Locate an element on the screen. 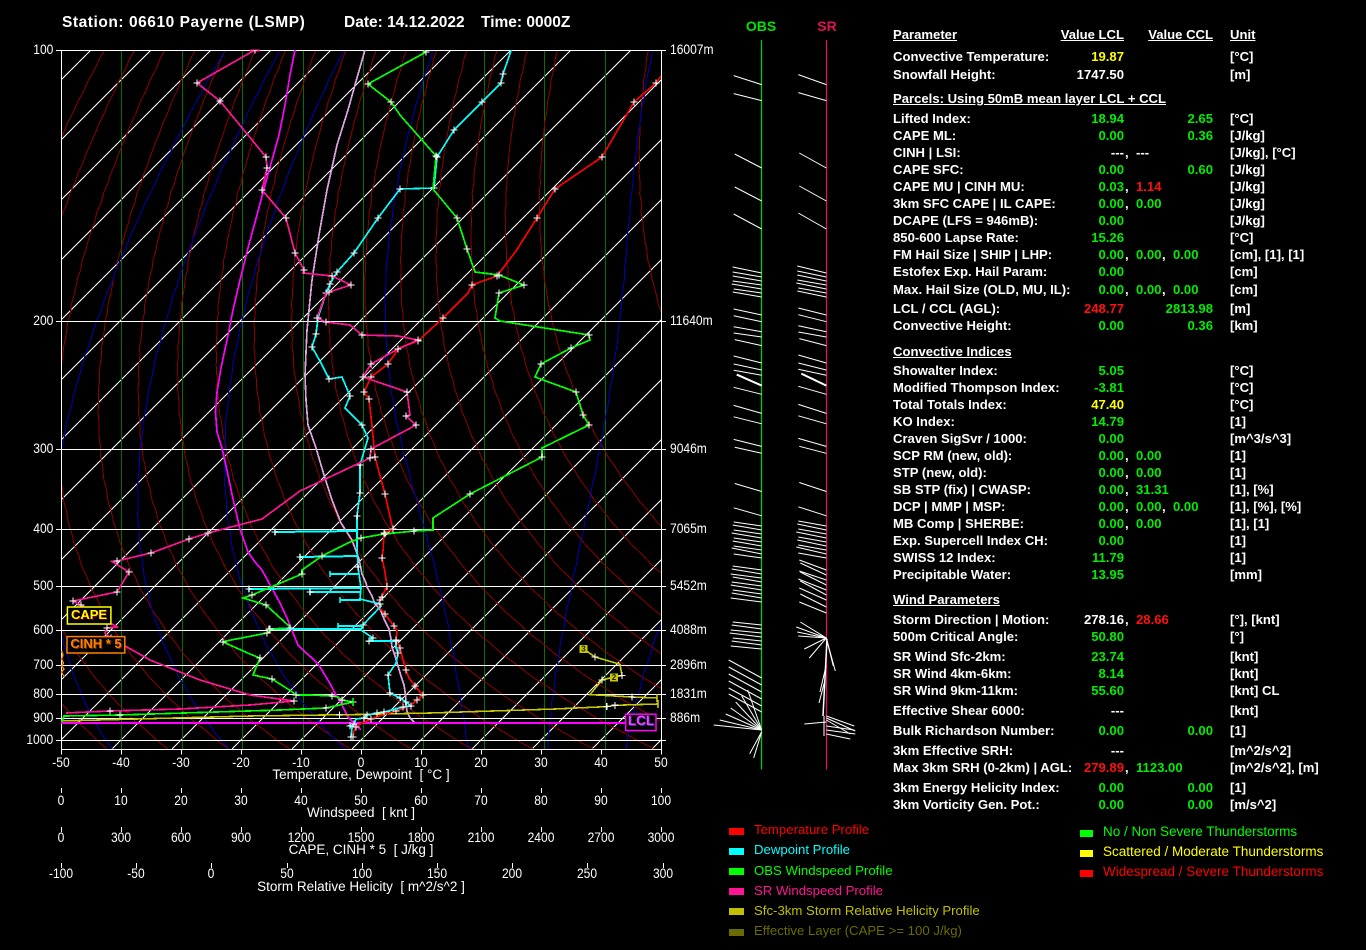 The width and height of the screenshot is (1366, 950). svg-text: 3 is located at coordinates (583, 649).